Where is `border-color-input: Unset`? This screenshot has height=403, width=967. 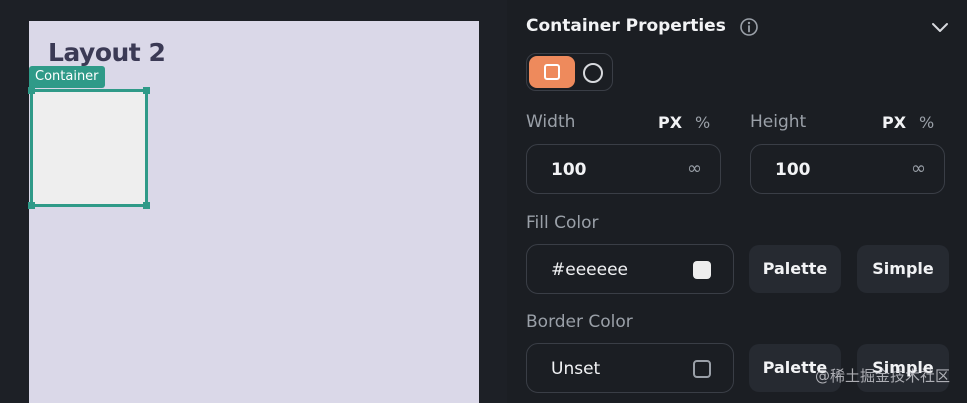 border-color-input: Unset is located at coordinates (630, 368).